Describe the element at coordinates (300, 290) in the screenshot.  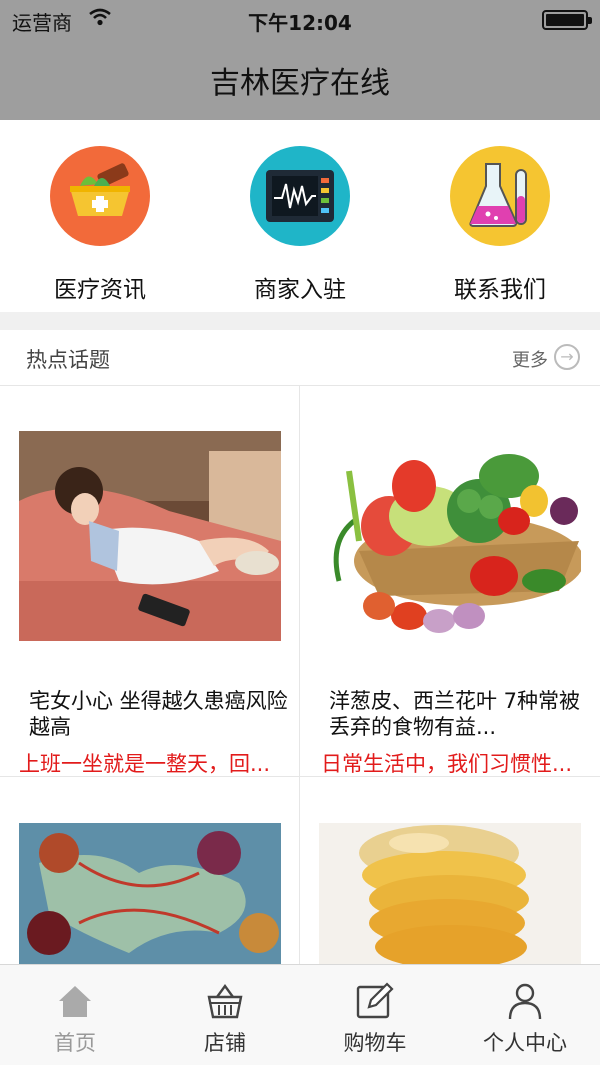
I see `quick-nav-label: 商家入驻` at that location.